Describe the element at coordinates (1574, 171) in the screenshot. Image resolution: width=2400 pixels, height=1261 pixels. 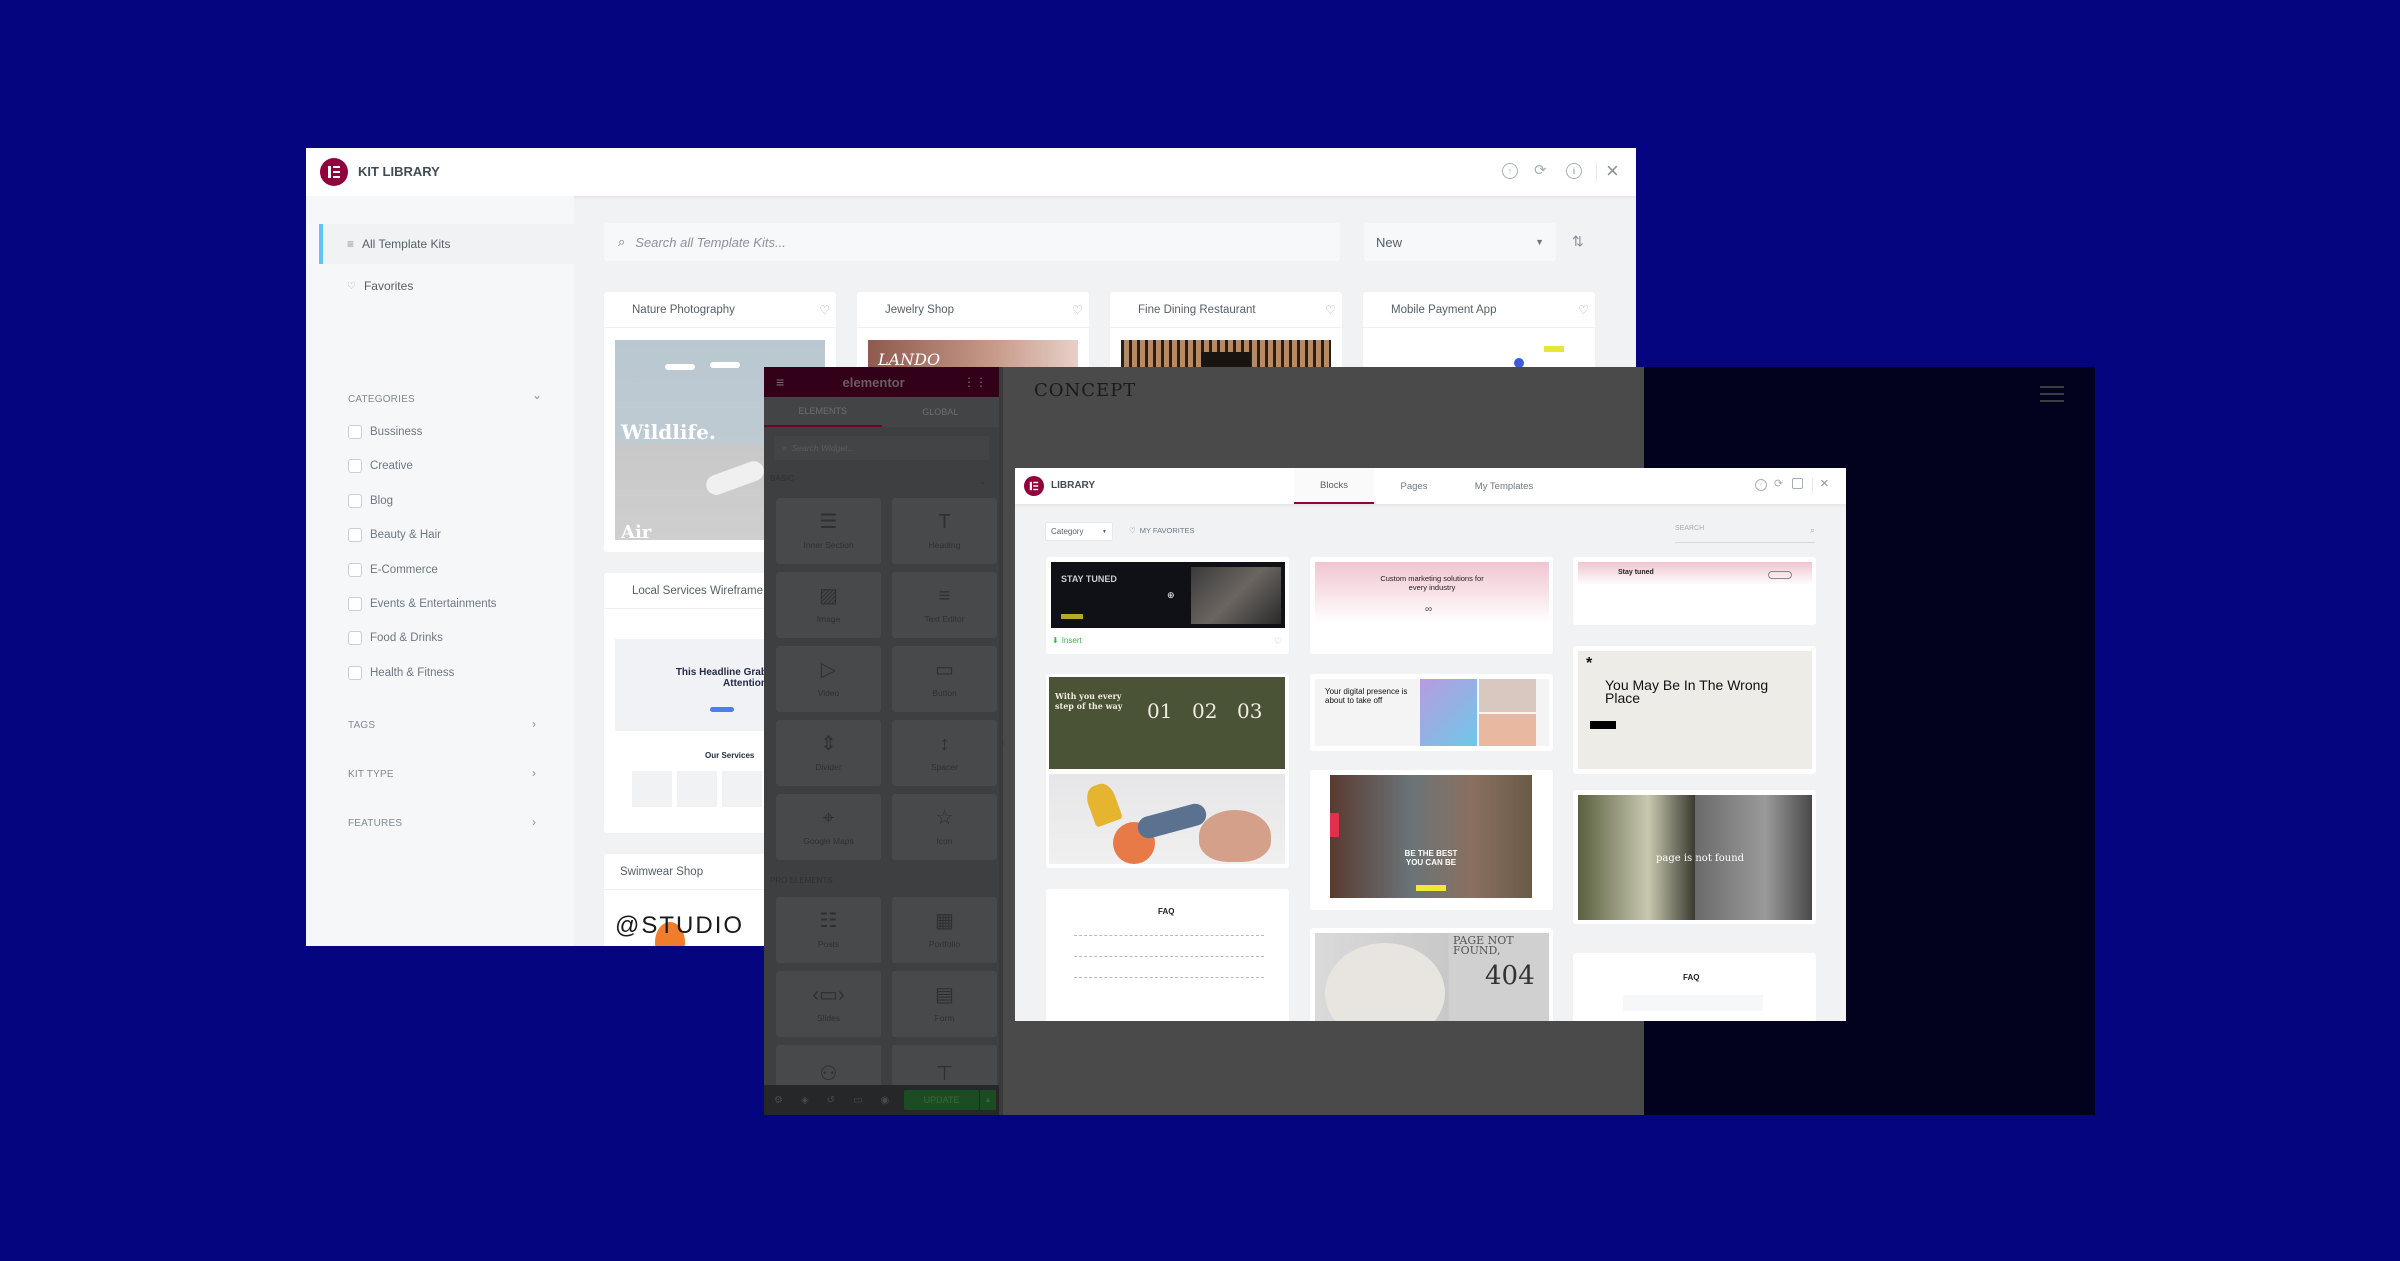
I see `info-icon: i` at that location.